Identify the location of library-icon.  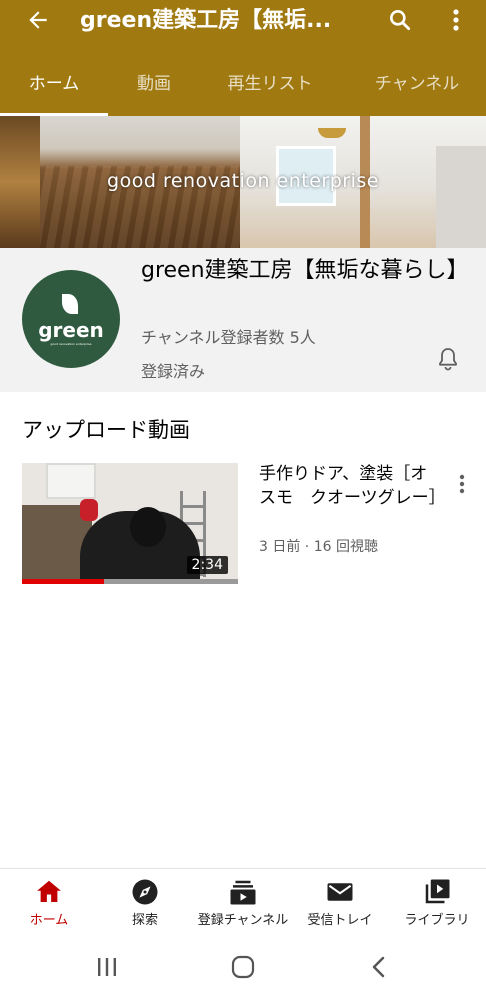
(437, 891).